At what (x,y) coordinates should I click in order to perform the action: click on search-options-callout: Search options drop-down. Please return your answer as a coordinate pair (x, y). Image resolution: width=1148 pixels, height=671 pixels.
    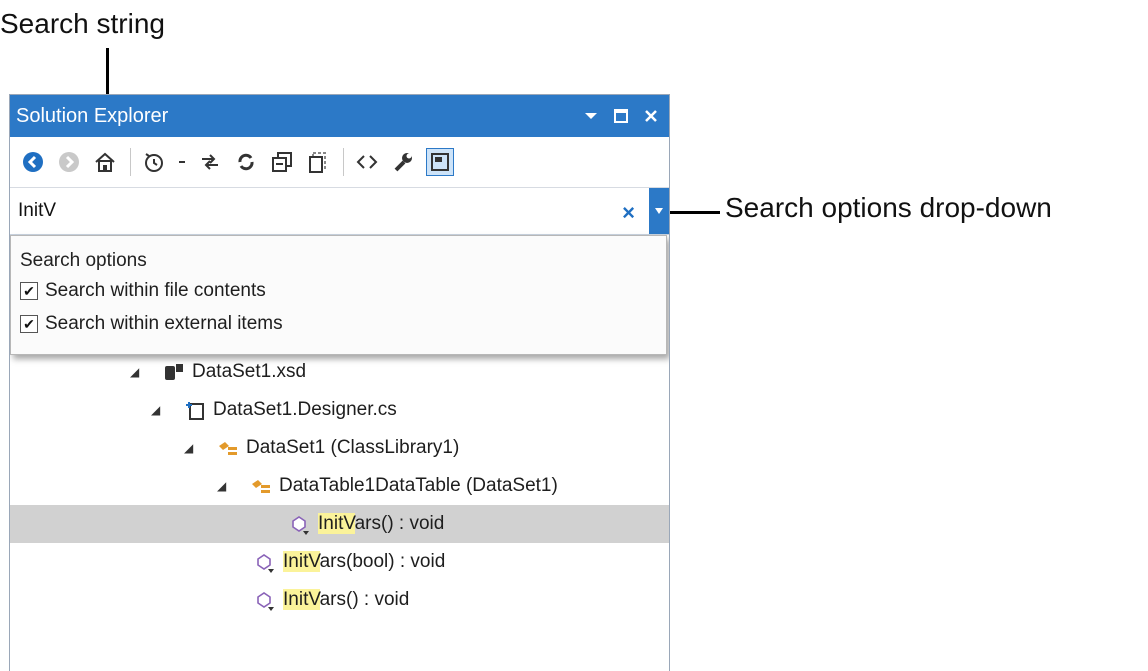
    Looking at the image, I should click on (888, 207).